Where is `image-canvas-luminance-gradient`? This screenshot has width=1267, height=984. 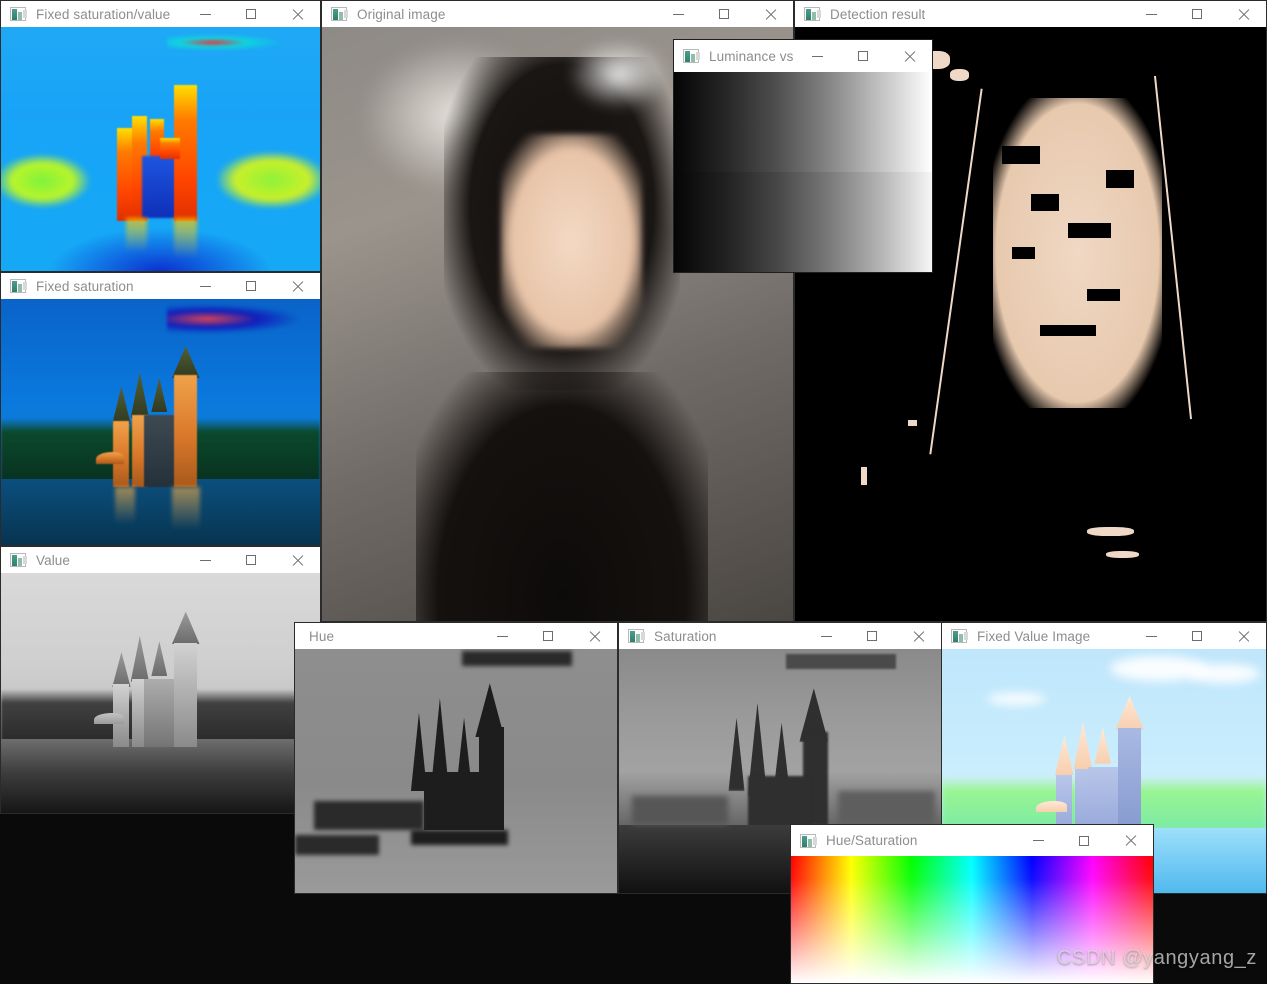 image-canvas-luminance-gradient is located at coordinates (803, 172).